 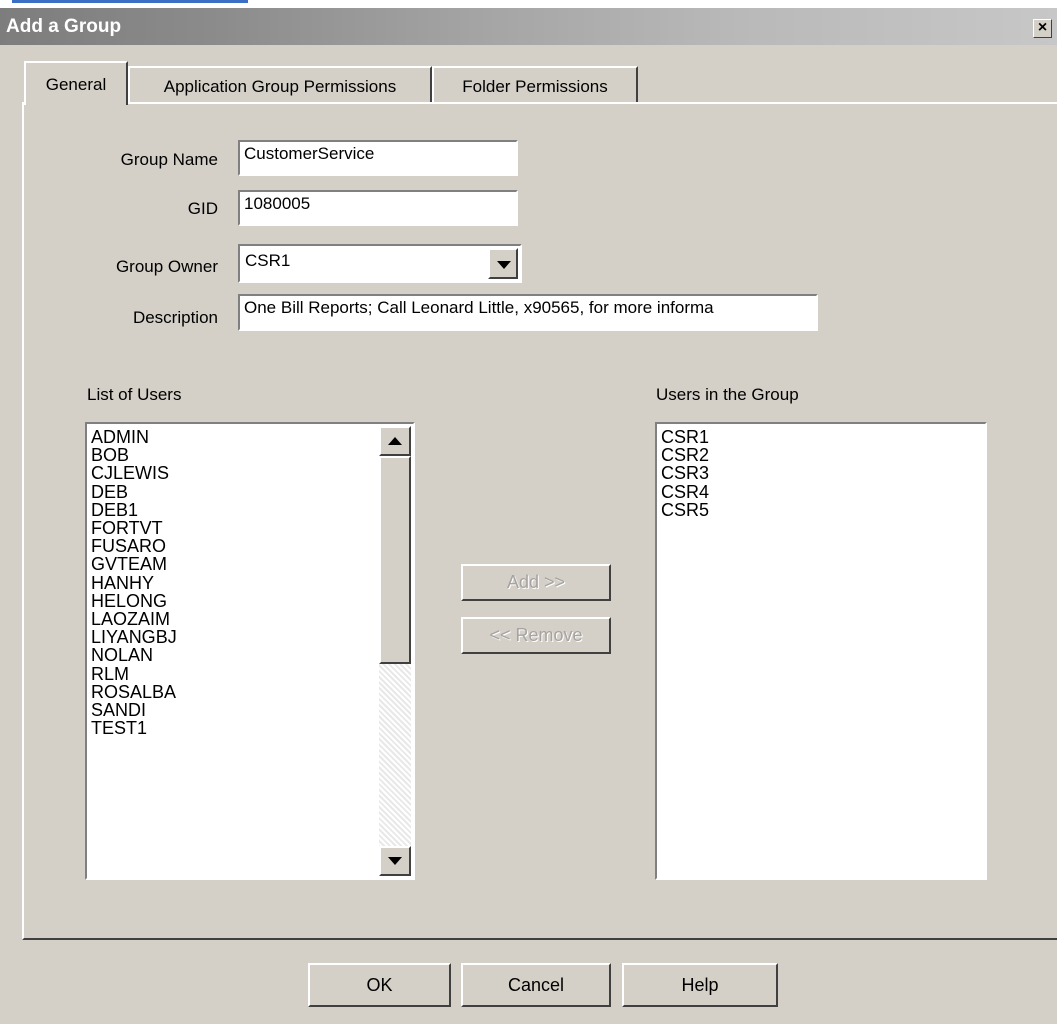 I want to click on users-in-group-items: CSR1 CSR2 CSR3 CSR4 CSR5, so click(x=685, y=473).